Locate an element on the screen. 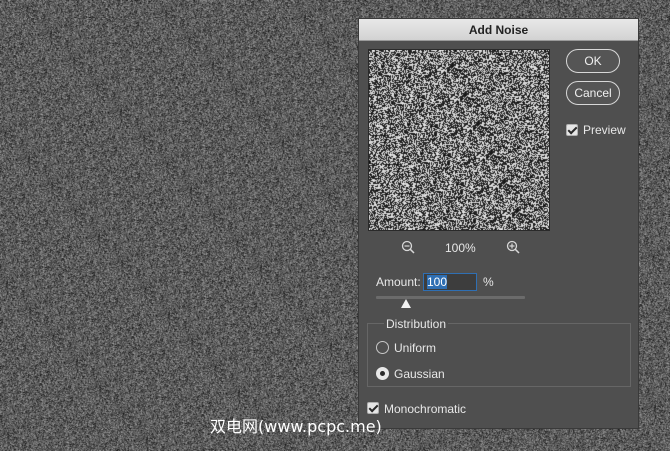  uniform-label: Uniform is located at coordinates (415, 348).